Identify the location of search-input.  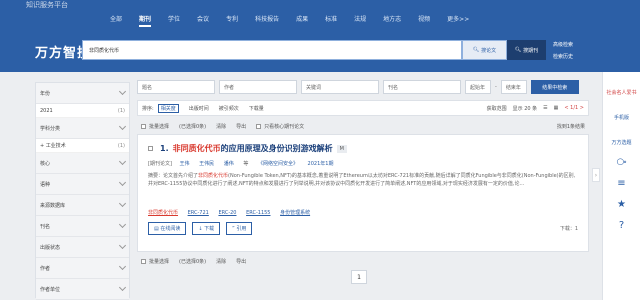
(272, 50).